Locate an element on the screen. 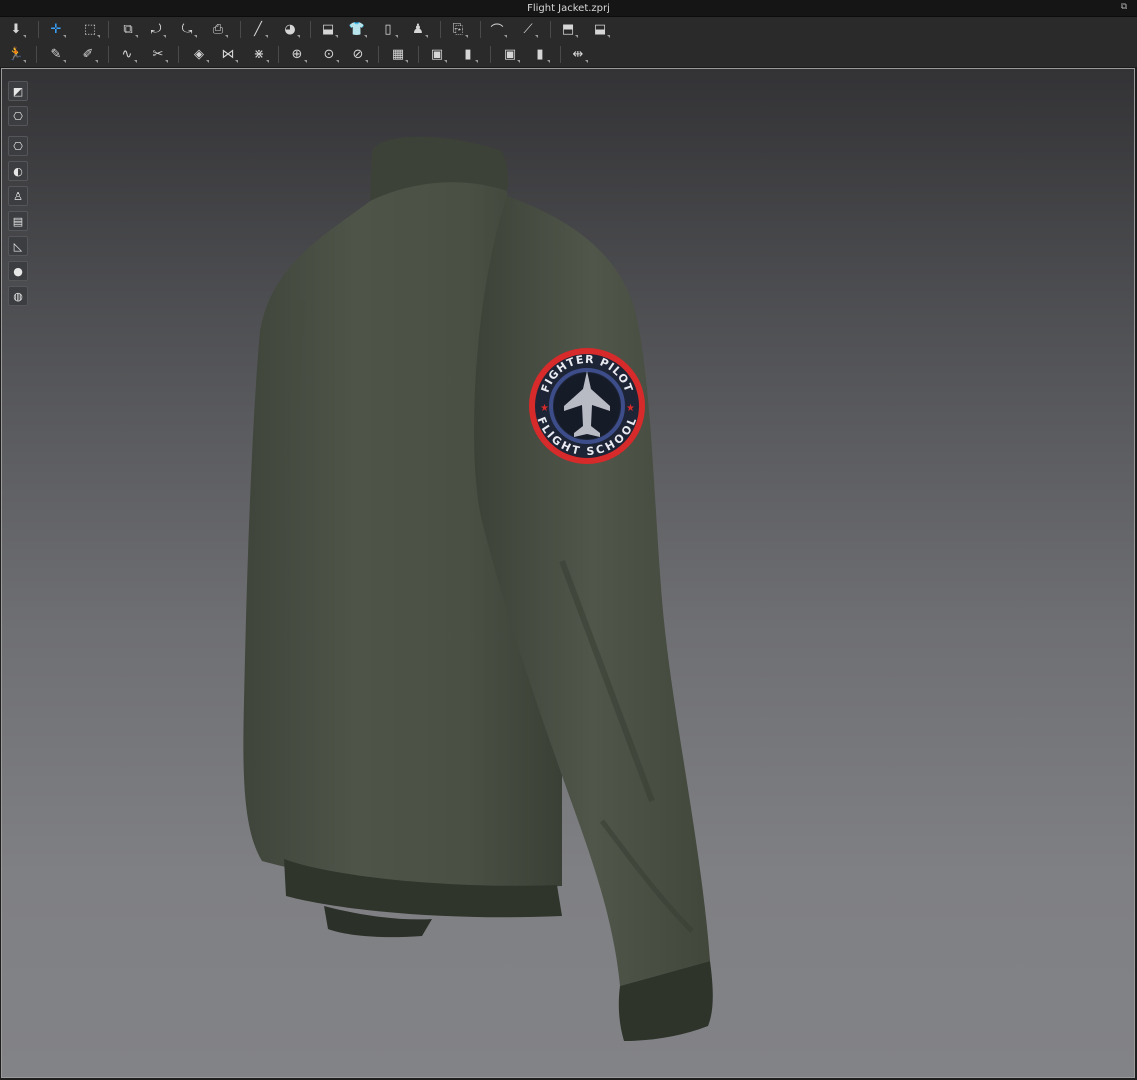 This screenshot has width=1137, height=1080. simulation-icon: ⬇ is located at coordinates (16, 29).